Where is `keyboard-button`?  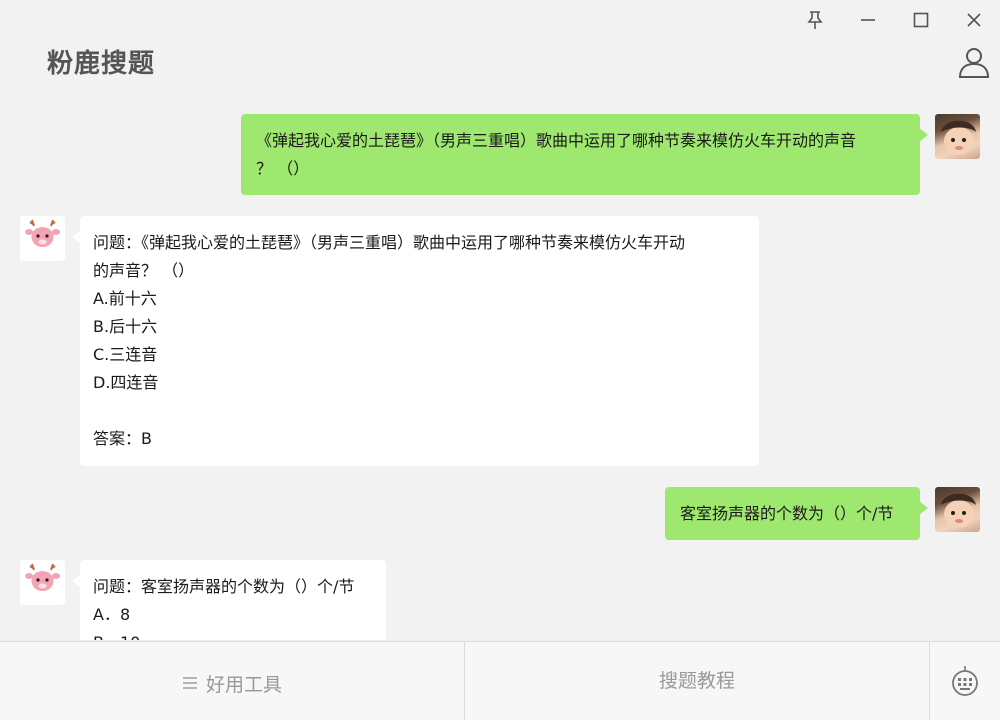
keyboard-button is located at coordinates (965, 681).